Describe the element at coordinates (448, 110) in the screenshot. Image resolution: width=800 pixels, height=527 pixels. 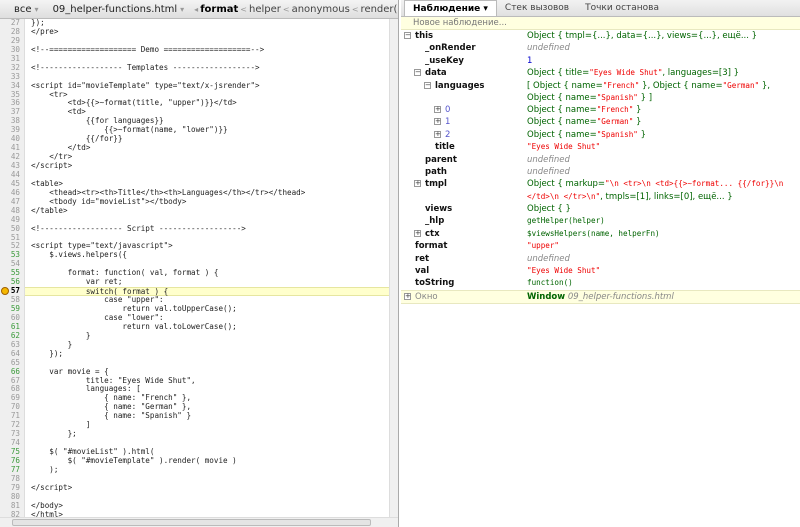
I see `watch-label: 0` at that location.